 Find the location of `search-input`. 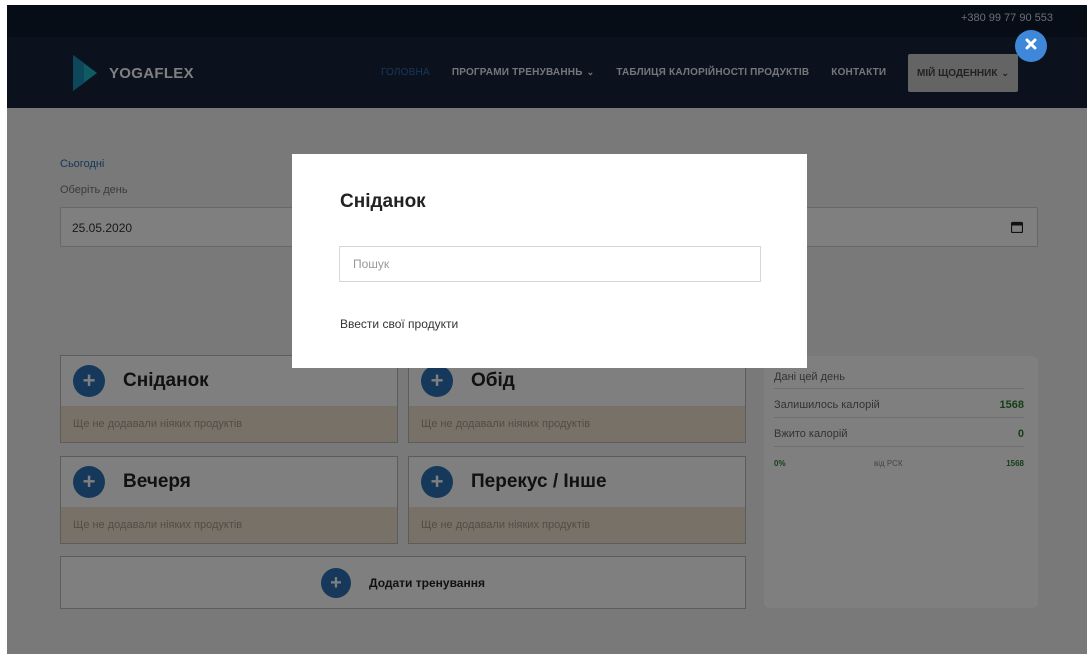

search-input is located at coordinates (550, 264).